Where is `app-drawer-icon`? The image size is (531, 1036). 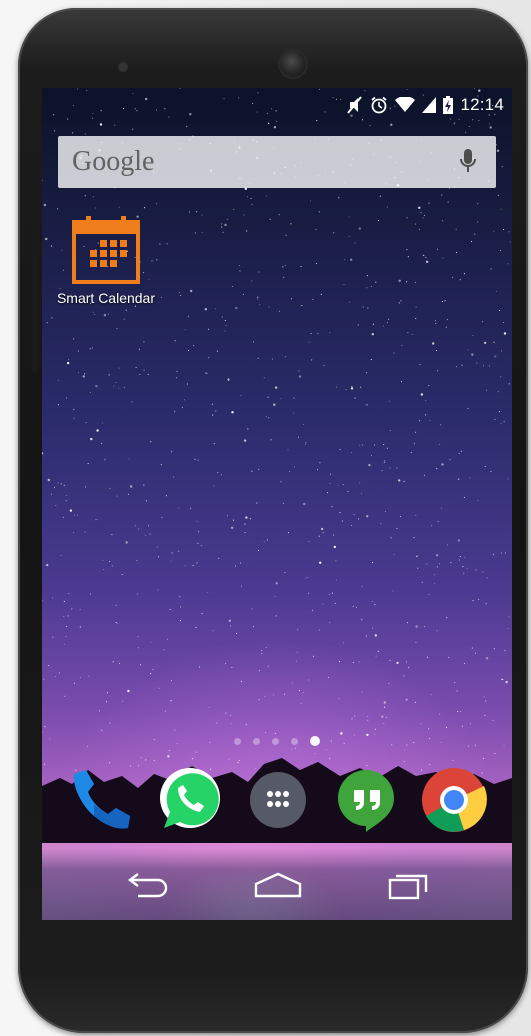 app-drawer-icon is located at coordinates (278, 800).